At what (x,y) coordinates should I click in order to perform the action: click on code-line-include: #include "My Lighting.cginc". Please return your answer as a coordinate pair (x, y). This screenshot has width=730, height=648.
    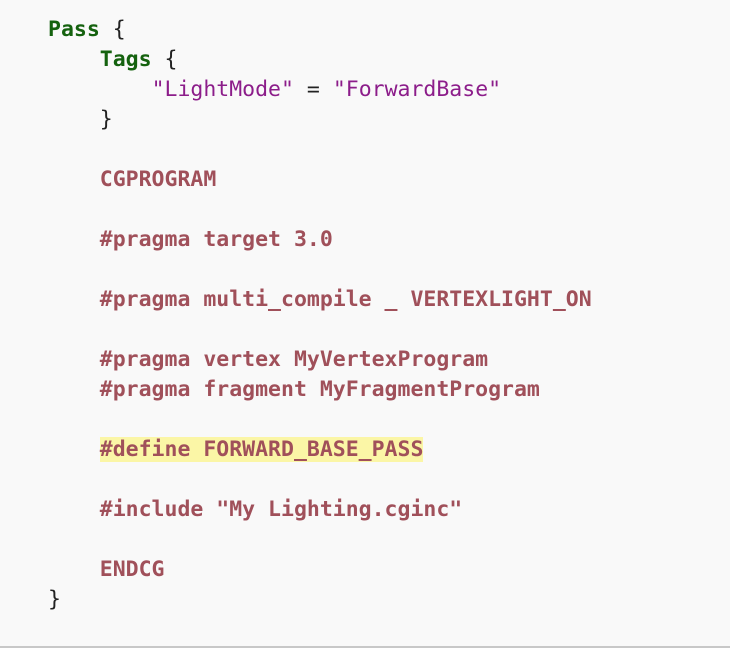
    Looking at the image, I should click on (320, 510).